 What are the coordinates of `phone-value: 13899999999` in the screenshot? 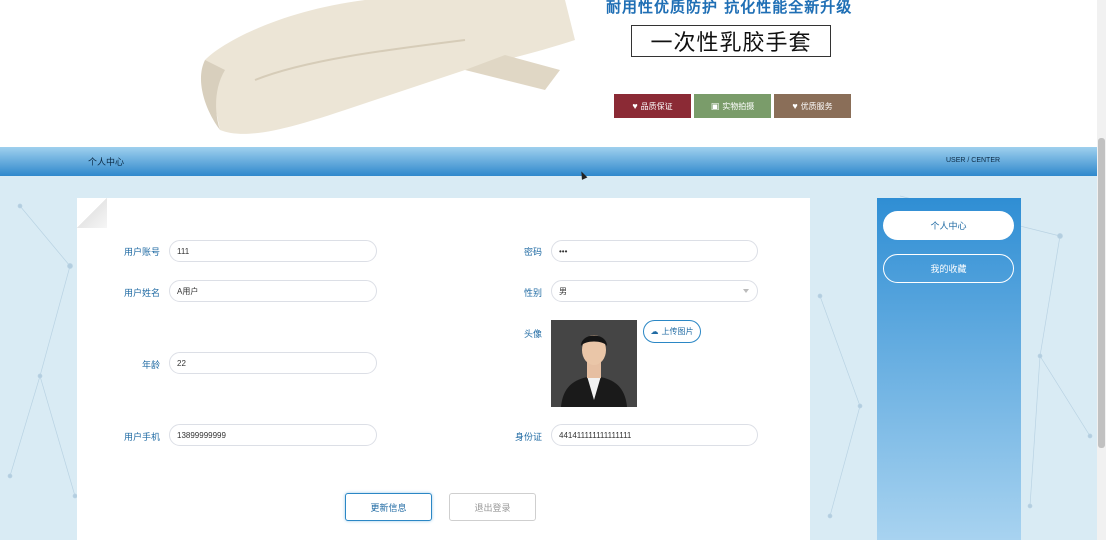 It's located at (201, 435).